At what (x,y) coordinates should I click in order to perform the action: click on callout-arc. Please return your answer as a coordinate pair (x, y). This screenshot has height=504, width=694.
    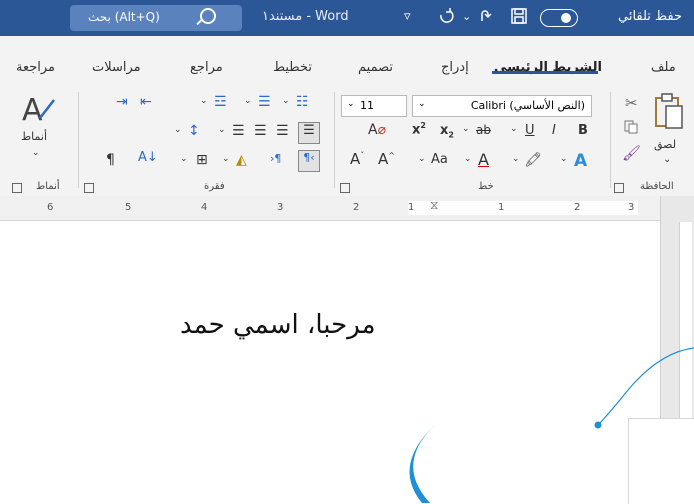
    Looking at the image, I should click on (424, 461).